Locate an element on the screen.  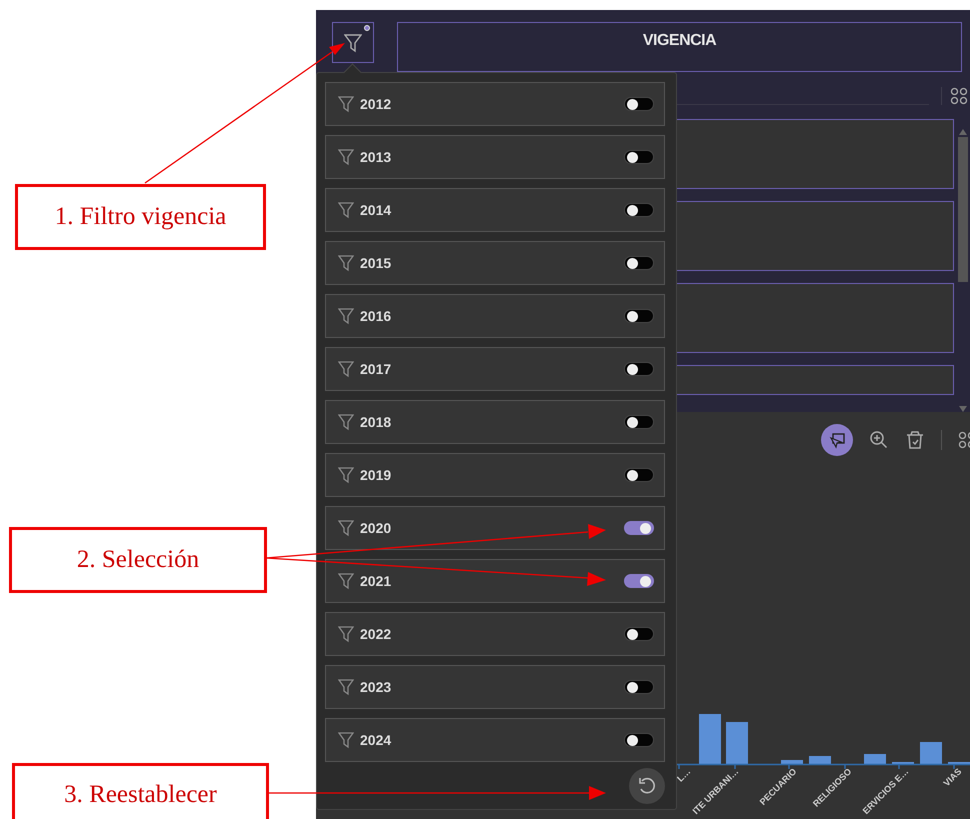
year-label: 2014 is located at coordinates (376, 210).